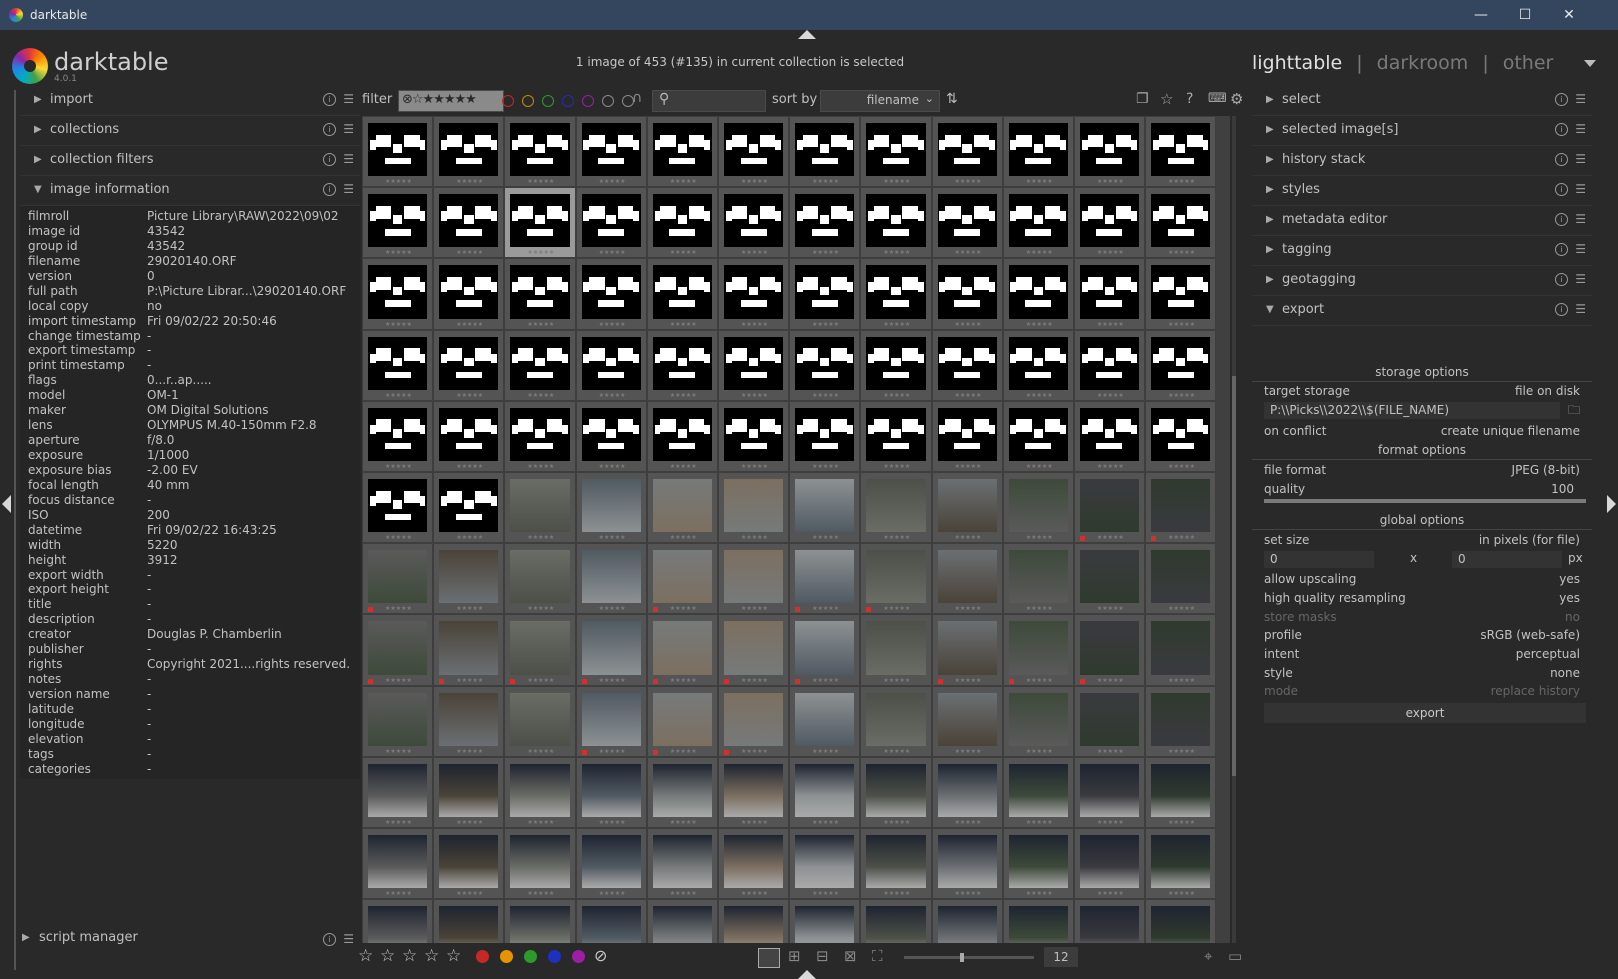 The width and height of the screenshot is (1618, 979). What do you see at coordinates (822, 956) in the screenshot?
I see `culling-layout-icon: ⊟` at bounding box center [822, 956].